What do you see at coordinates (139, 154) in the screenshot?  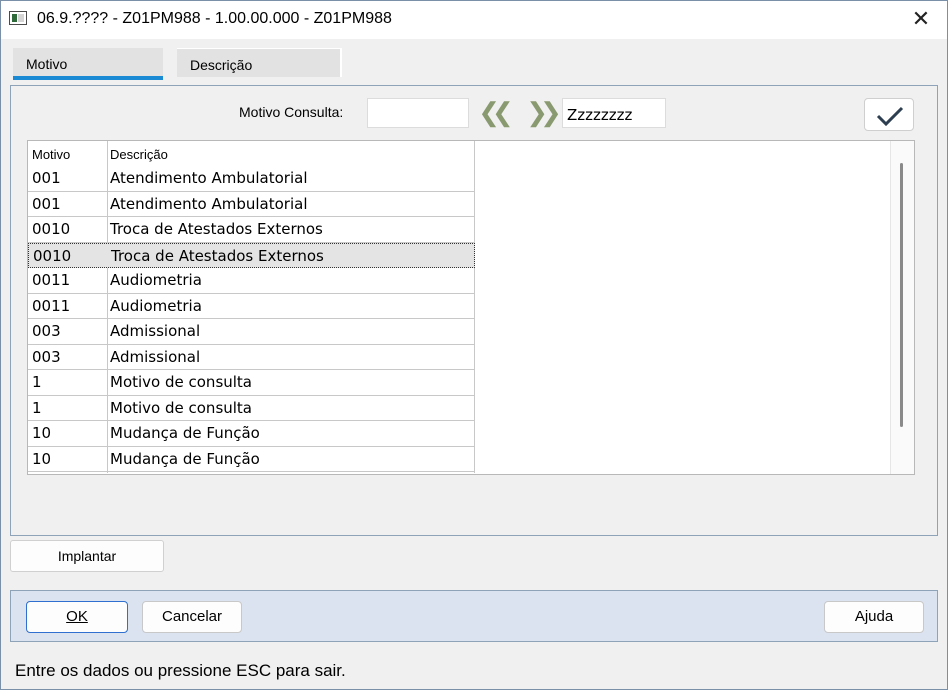 I see `column-header-descricao: Descrição` at bounding box center [139, 154].